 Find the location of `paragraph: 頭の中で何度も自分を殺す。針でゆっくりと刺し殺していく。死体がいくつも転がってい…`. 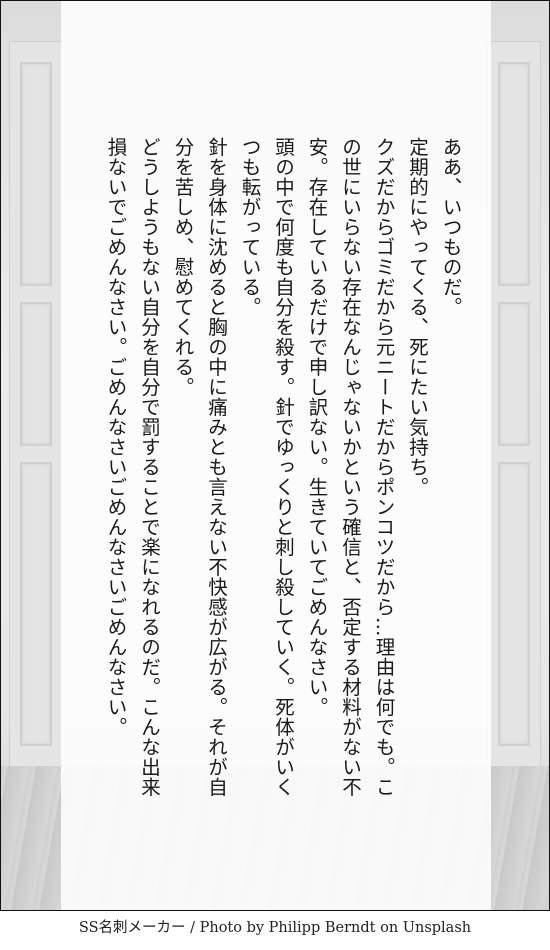

paragraph: 頭の中で何度も自分を殺す。針でゆっくりと刺し殺していく。死体がいくつも転がってい… is located at coordinates (266, 467).